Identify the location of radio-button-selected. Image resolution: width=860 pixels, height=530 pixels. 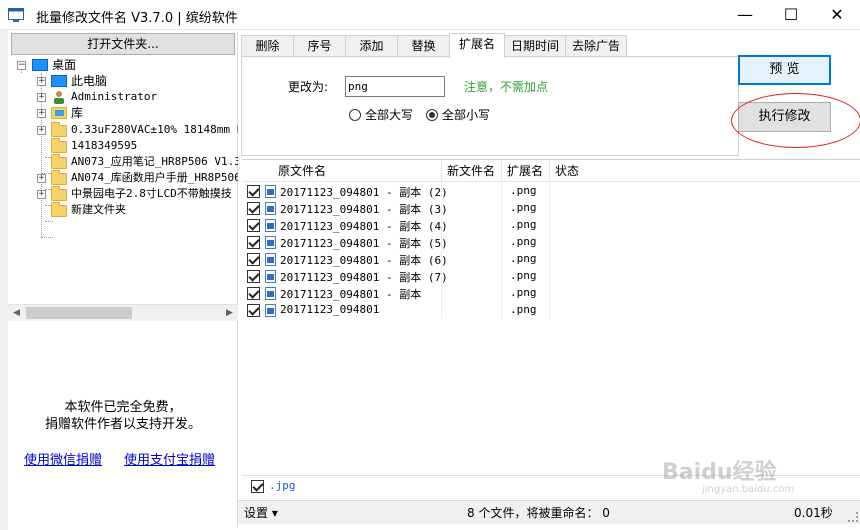
(432, 115).